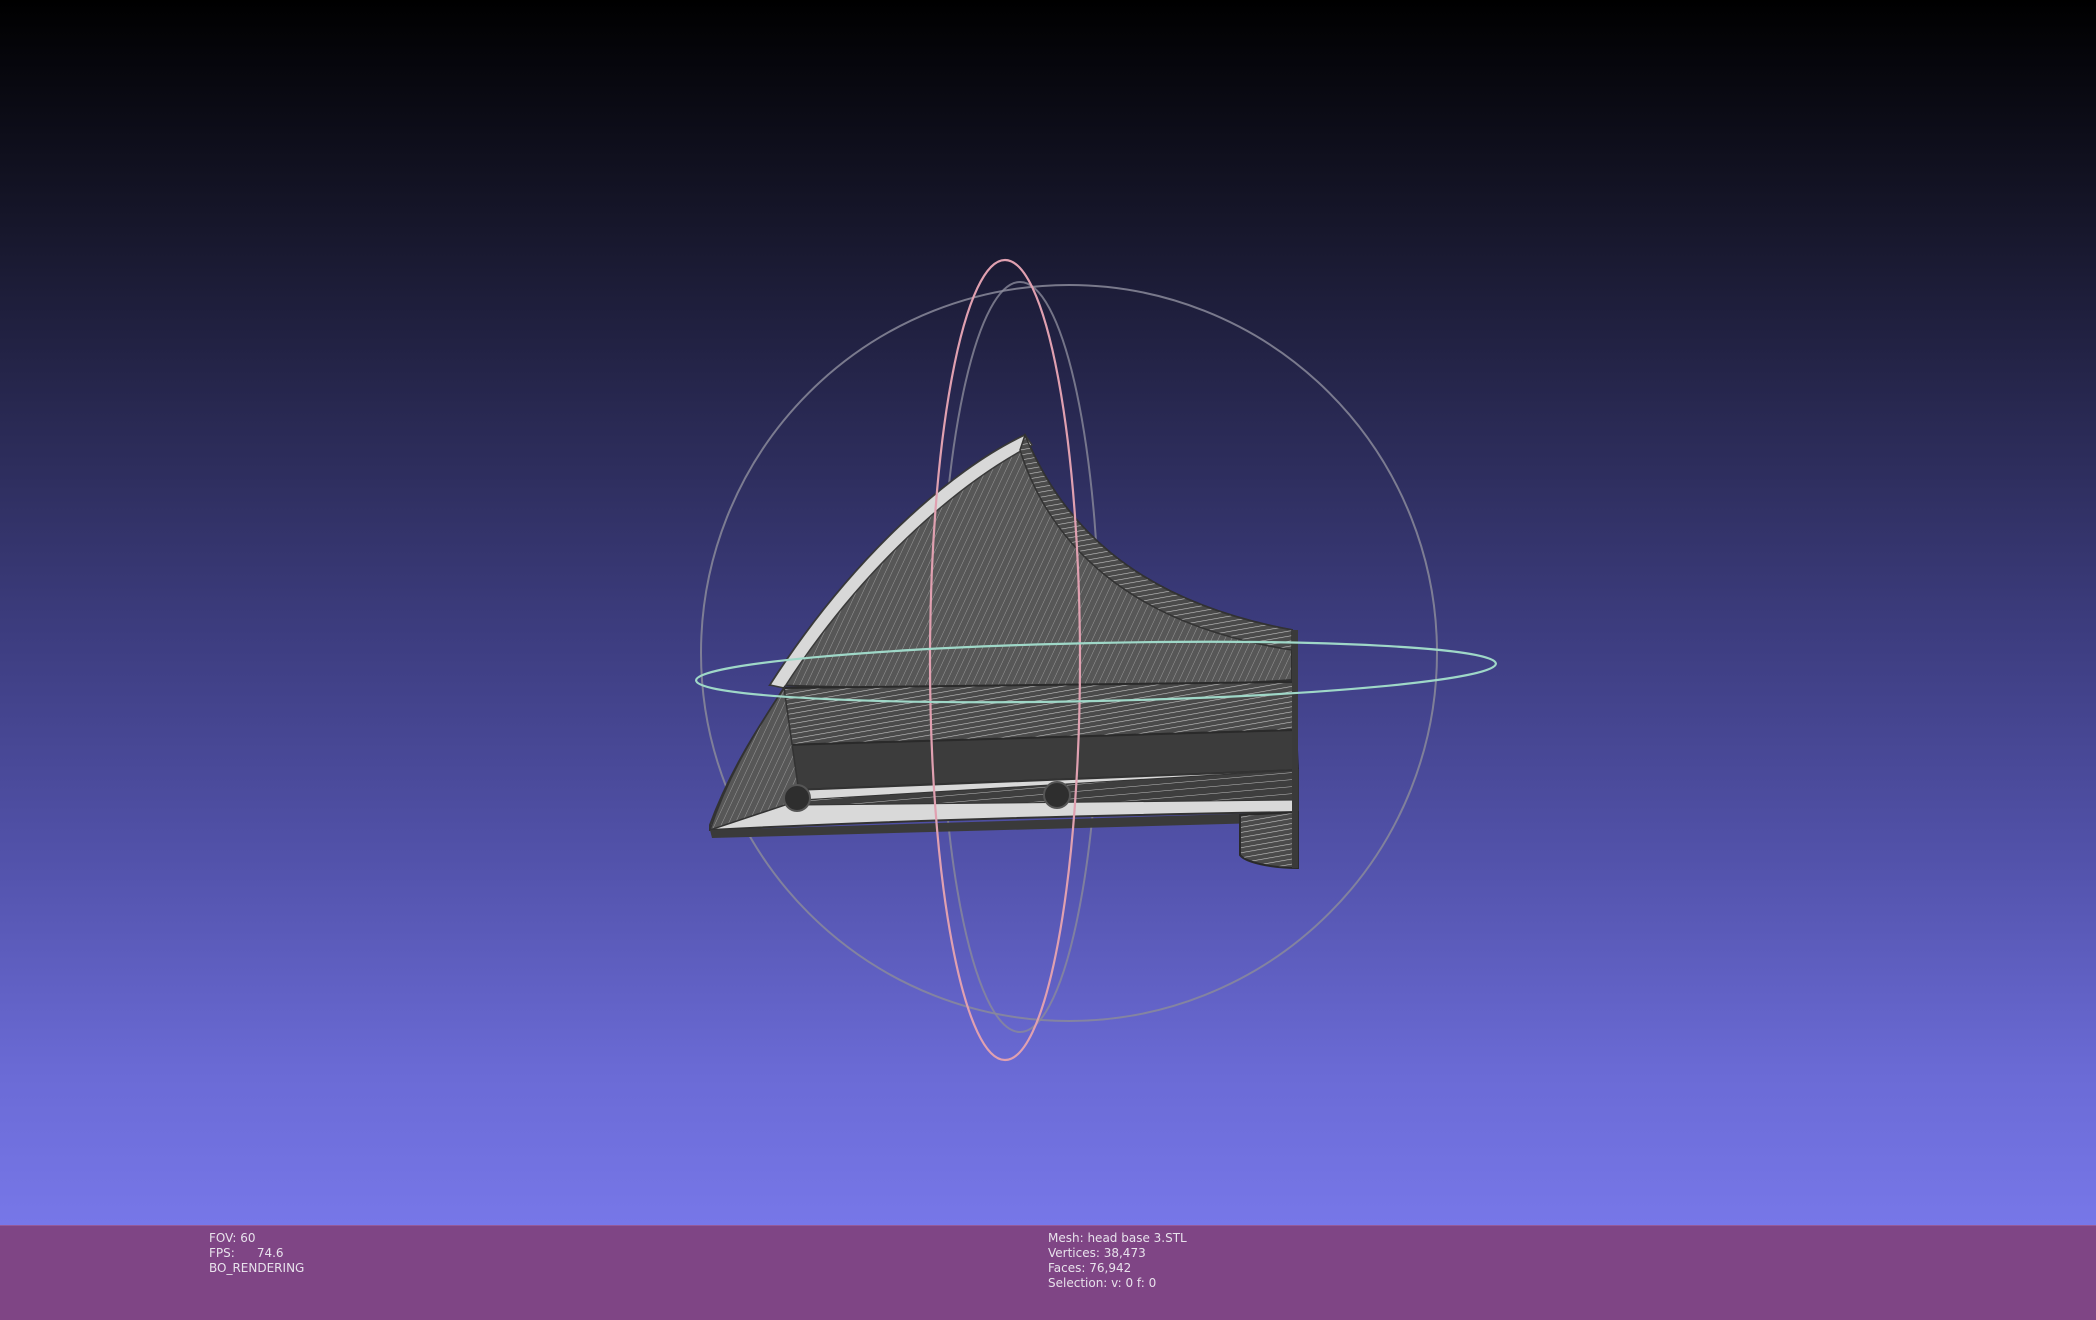 This screenshot has height=1320, width=2096. I want to click on mesh-model, so click(1004, 651).